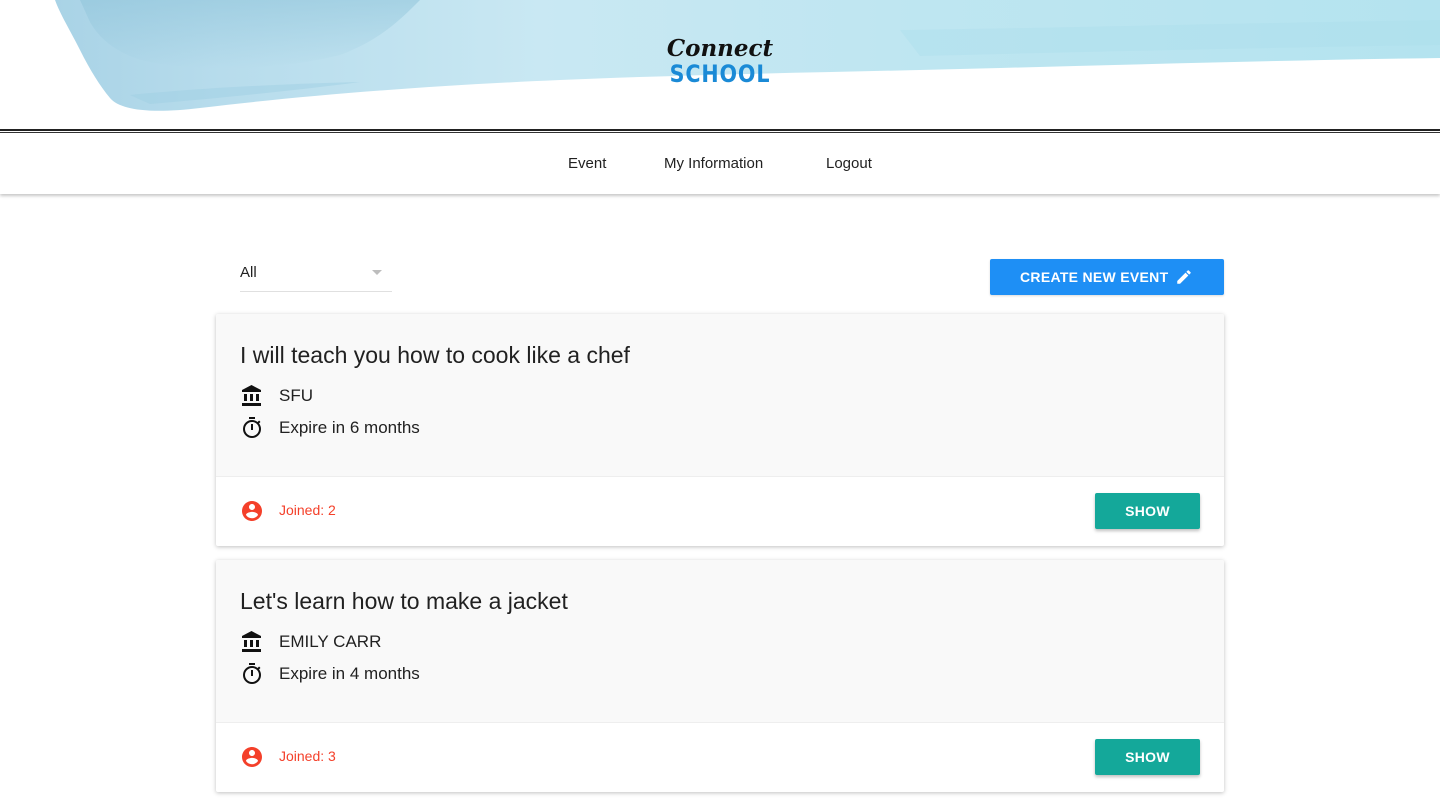  I want to click on joined-count: Joined: 3, so click(307, 756).